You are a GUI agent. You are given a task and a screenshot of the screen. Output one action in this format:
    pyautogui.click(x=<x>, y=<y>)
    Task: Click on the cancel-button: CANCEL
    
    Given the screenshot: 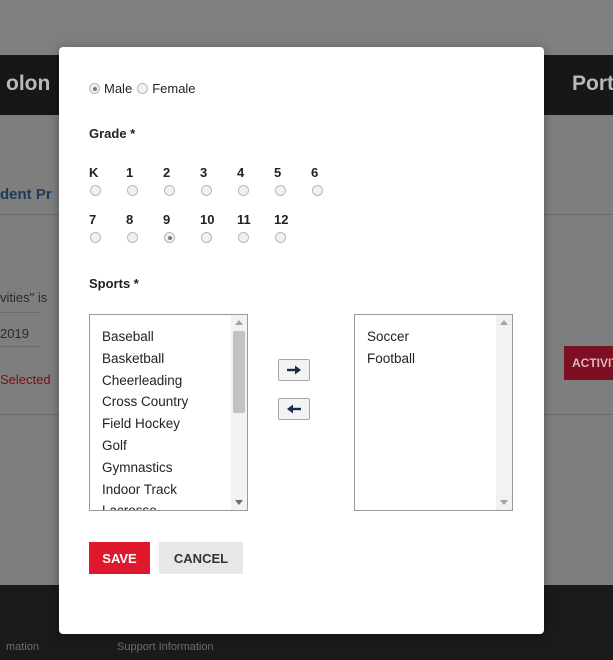 What is the action you would take?
    pyautogui.click(x=201, y=558)
    